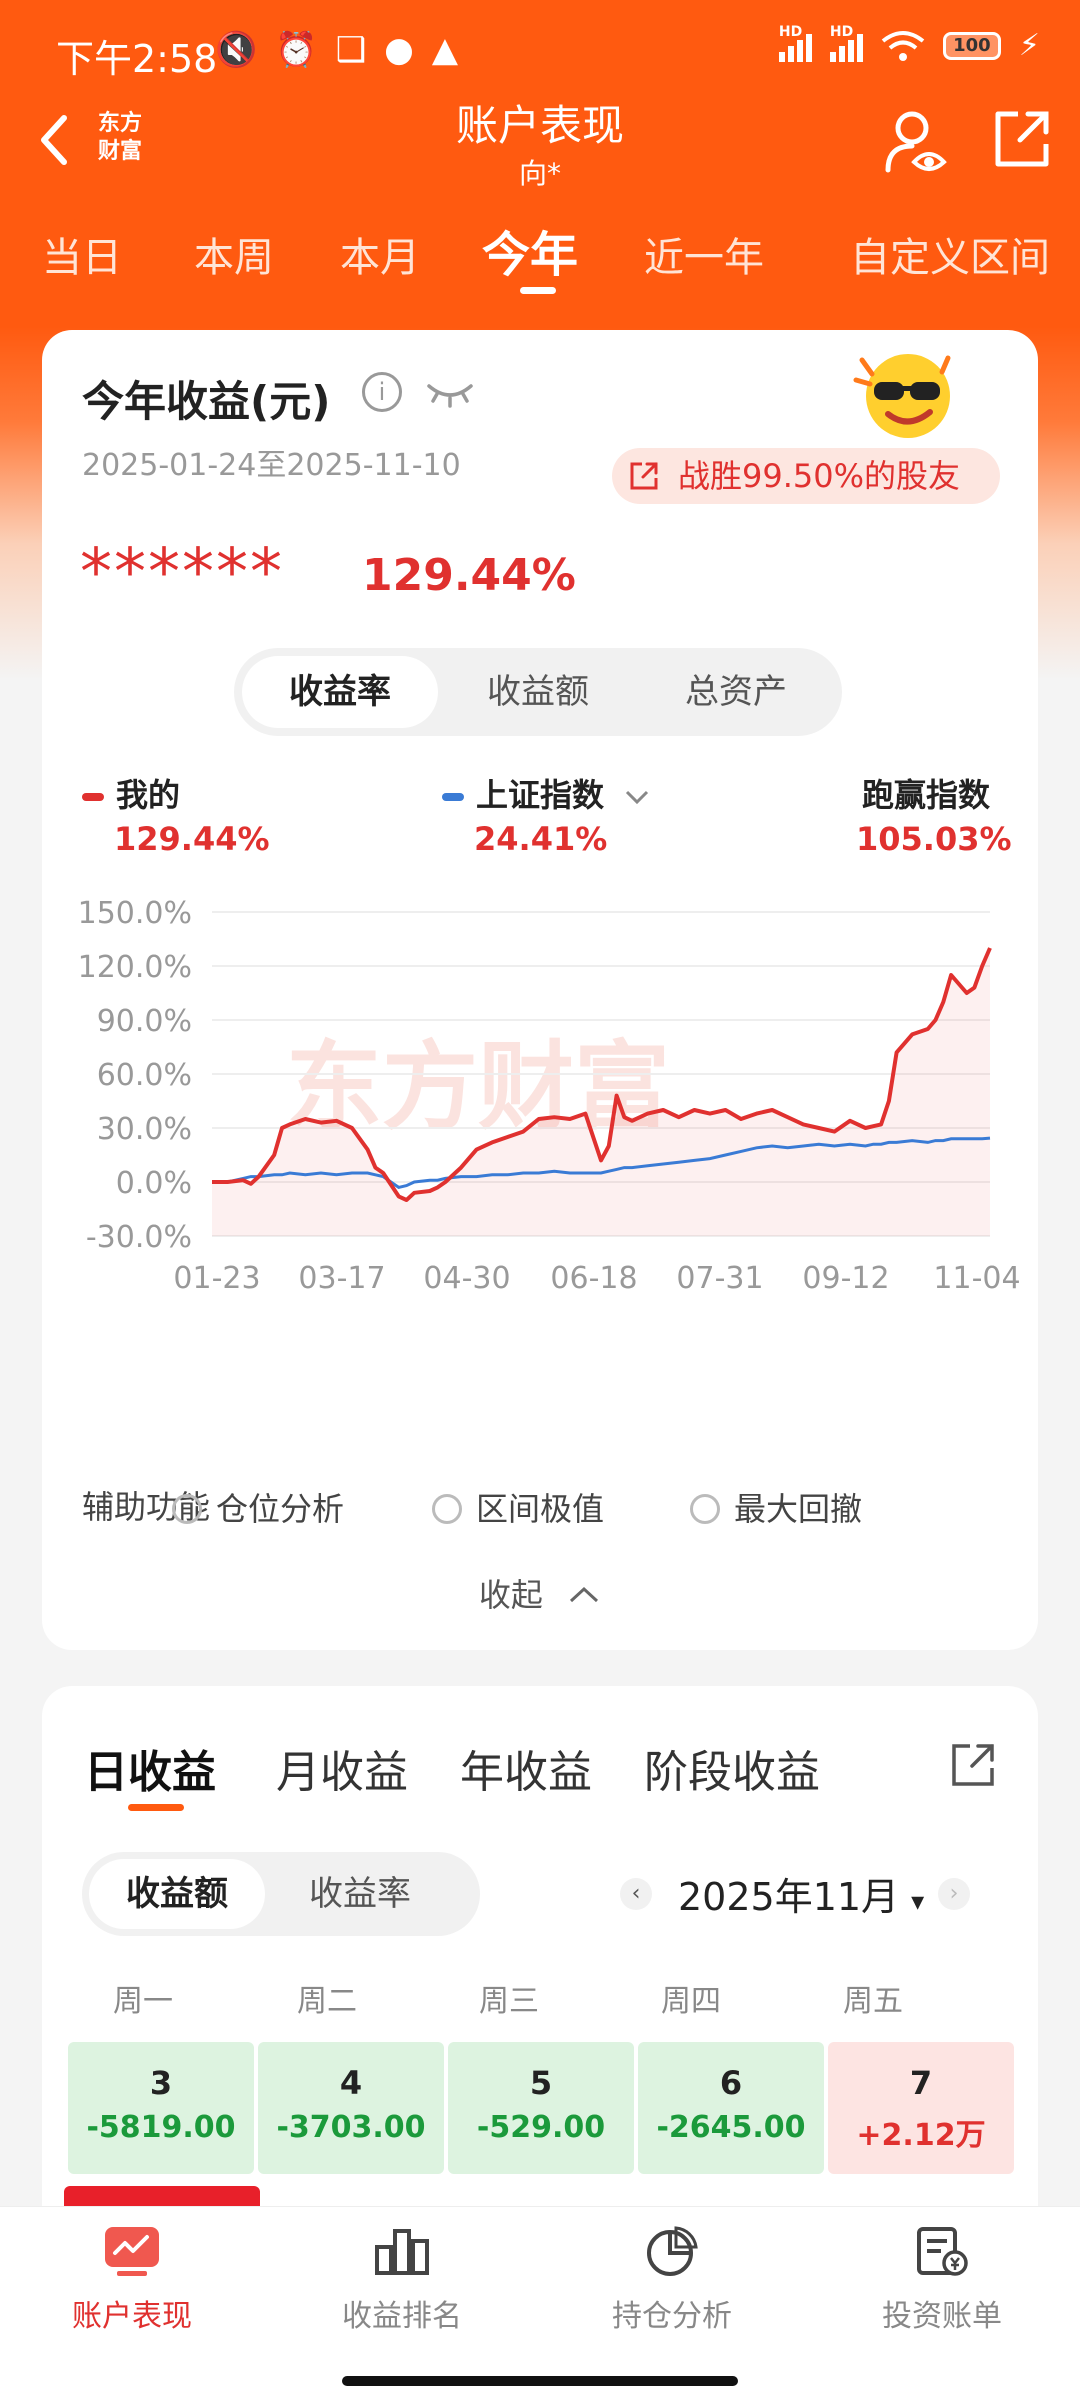  Describe the element at coordinates (360, 1894) in the screenshot. I see `metric-rate: 收益率` at that location.